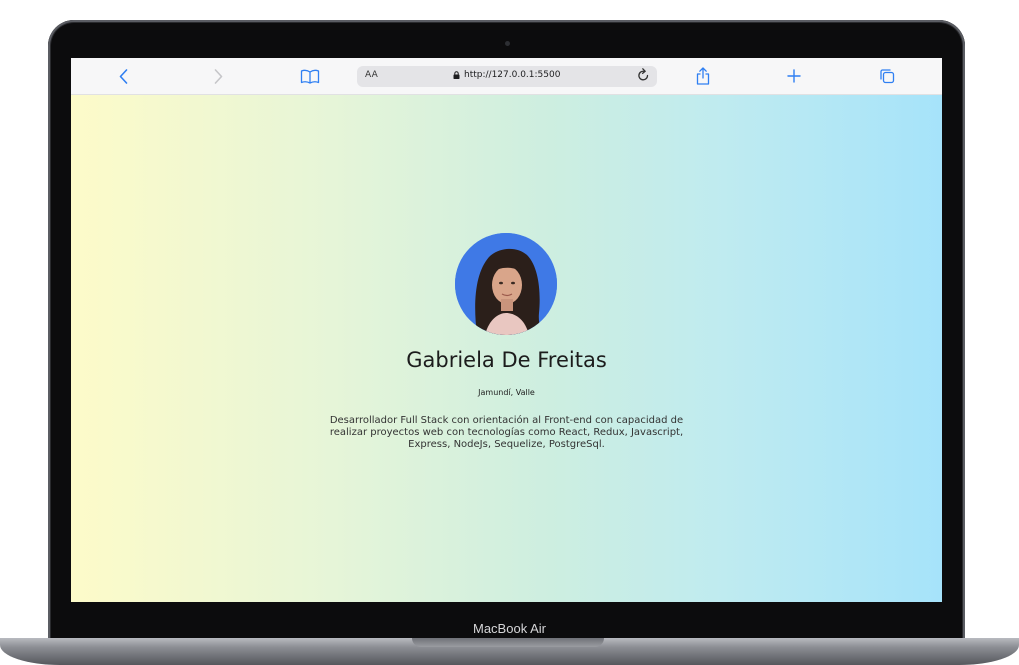 The image size is (1019, 665). What do you see at coordinates (218, 76) in the screenshot?
I see `forward-icon` at bounding box center [218, 76].